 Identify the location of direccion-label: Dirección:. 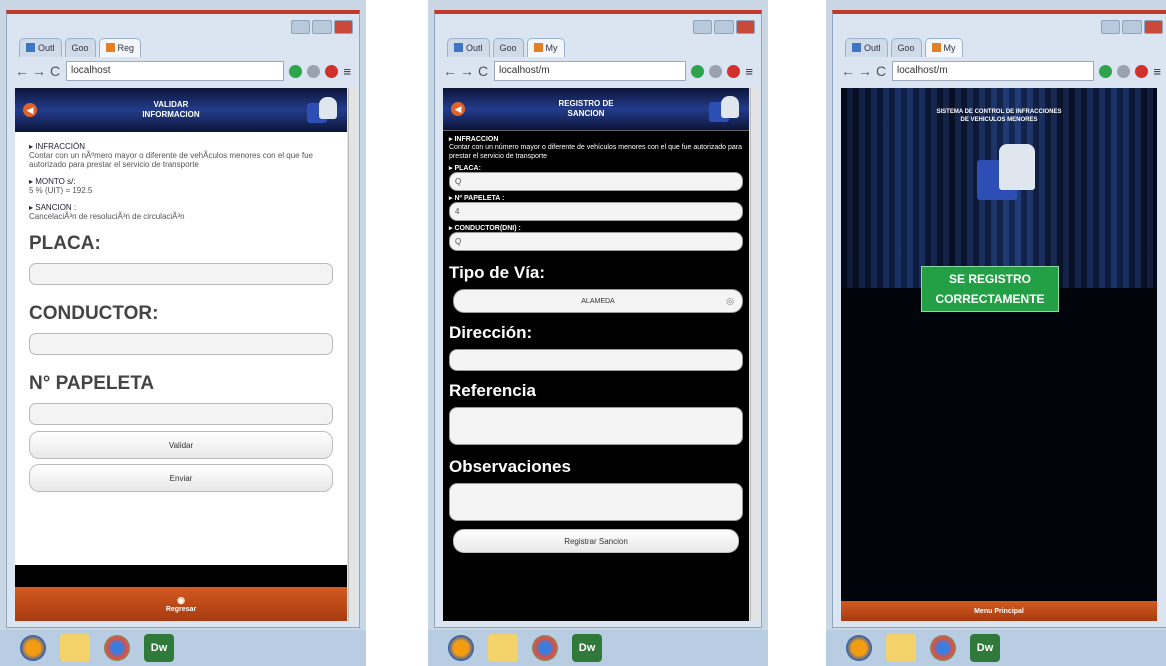
(491, 332).